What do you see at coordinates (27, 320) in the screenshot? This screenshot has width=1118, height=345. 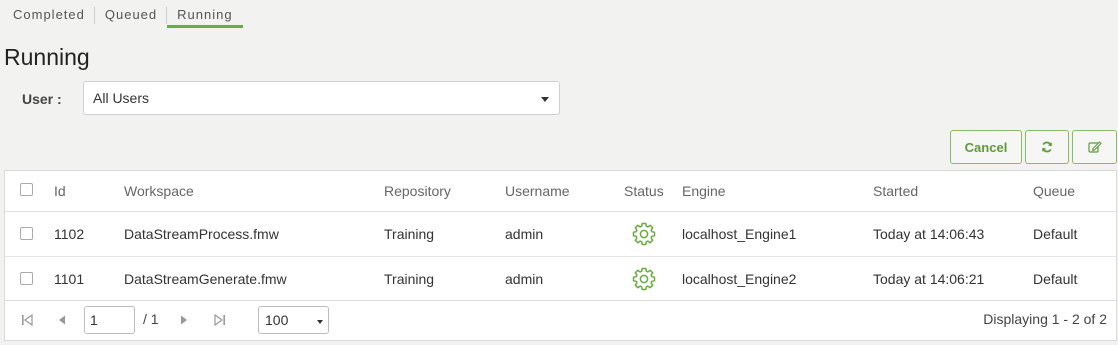 I see `first-page-icon` at bounding box center [27, 320].